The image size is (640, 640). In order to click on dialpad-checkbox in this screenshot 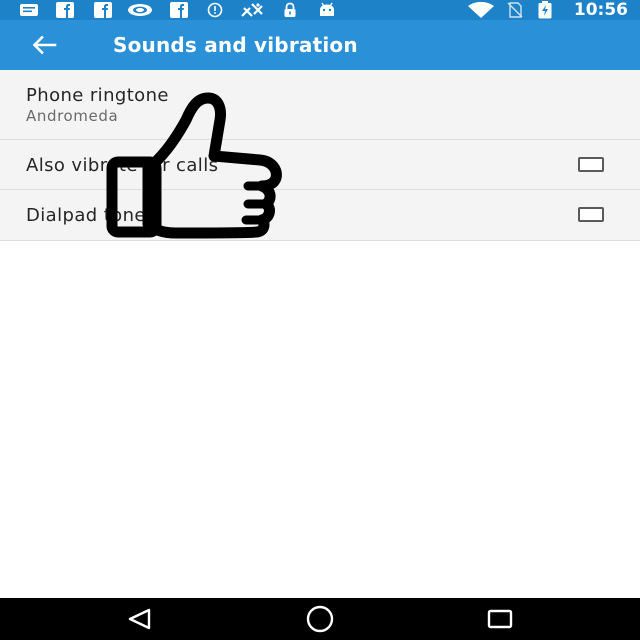, I will do `click(591, 214)`.